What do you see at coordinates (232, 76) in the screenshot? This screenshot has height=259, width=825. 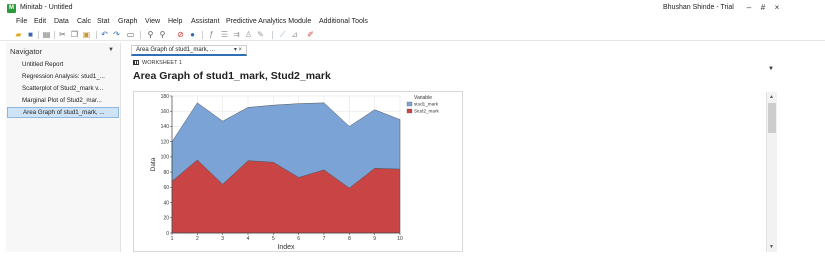 I see `page-title: Area Graph of stud1_mark, Stud2_mark` at bounding box center [232, 76].